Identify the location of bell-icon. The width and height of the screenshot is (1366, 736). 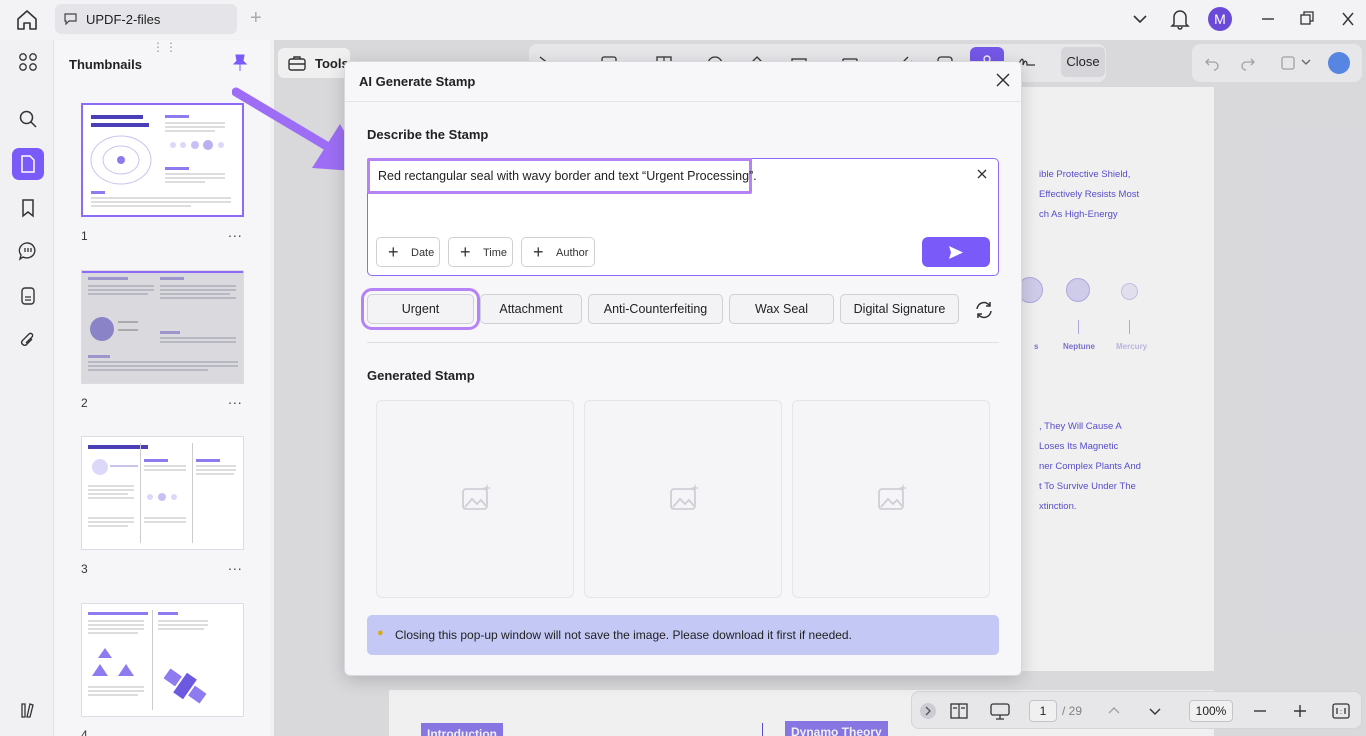
(1180, 19).